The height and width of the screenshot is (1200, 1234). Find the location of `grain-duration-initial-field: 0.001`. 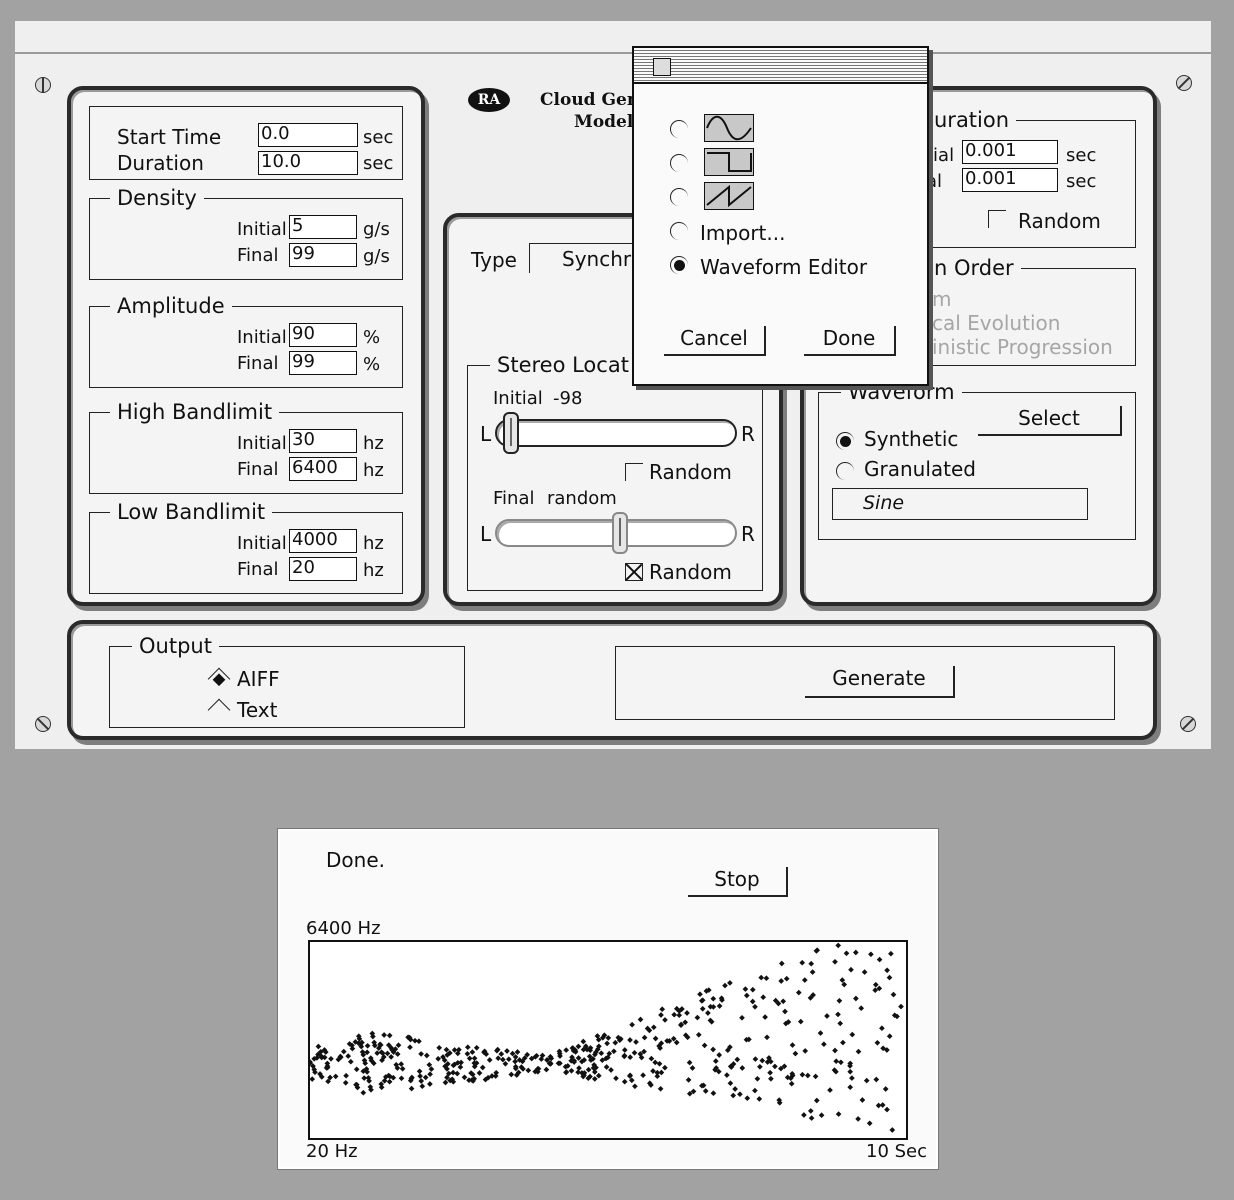

grain-duration-initial-field: 0.001 is located at coordinates (1010, 152).